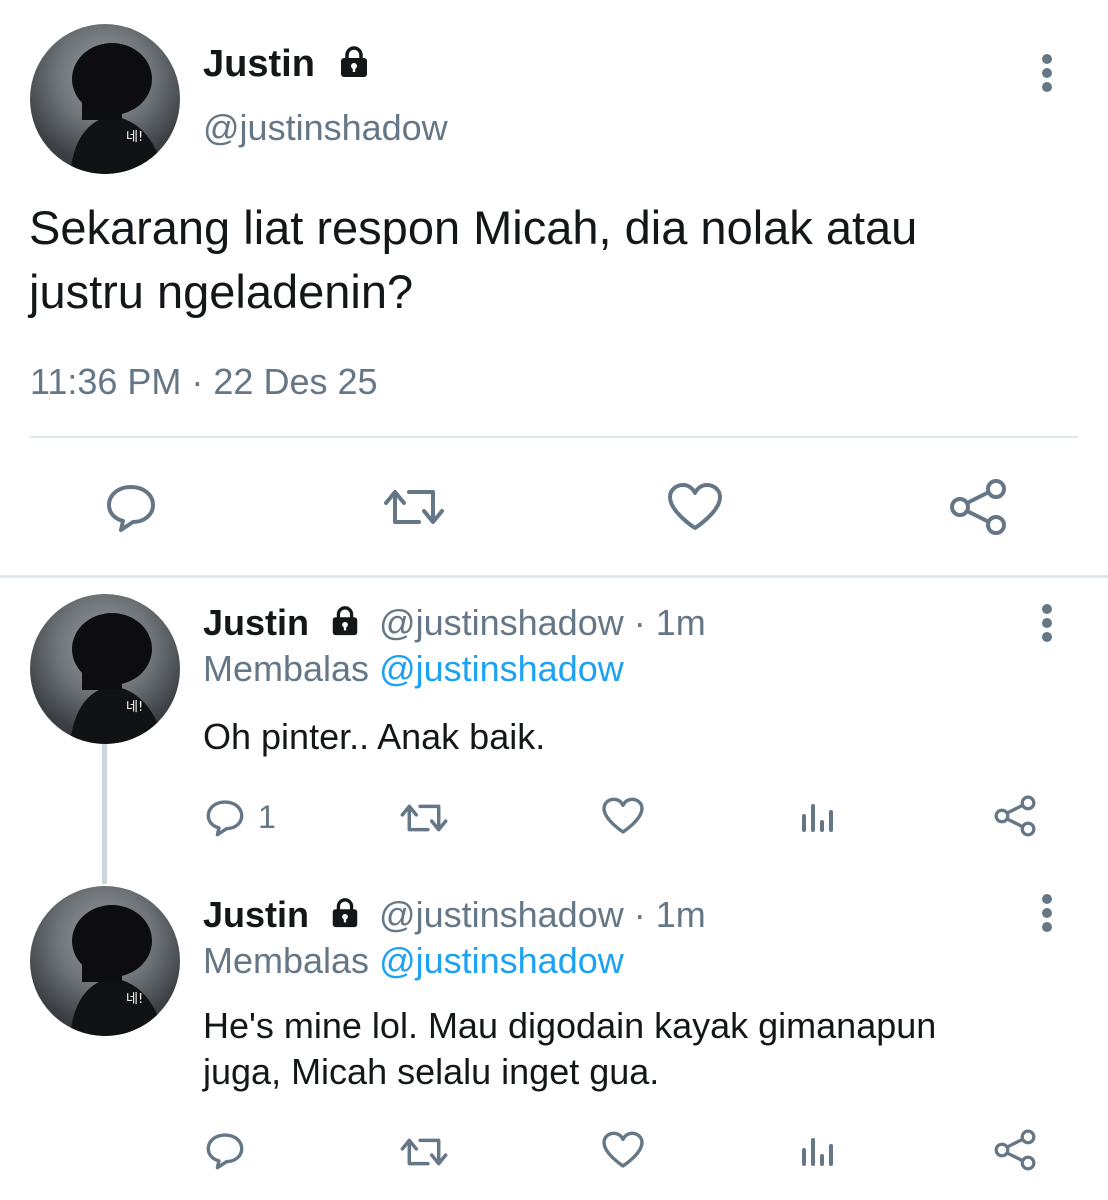 Image resolution: width=1108 pixels, height=1200 pixels. What do you see at coordinates (554, 437) in the screenshot?
I see `divider` at bounding box center [554, 437].